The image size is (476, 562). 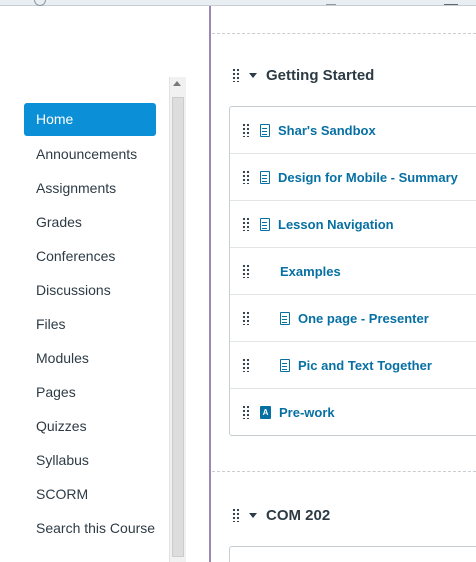 I want to click on sidebar-item-quizzes: Quizzes, so click(x=90, y=426).